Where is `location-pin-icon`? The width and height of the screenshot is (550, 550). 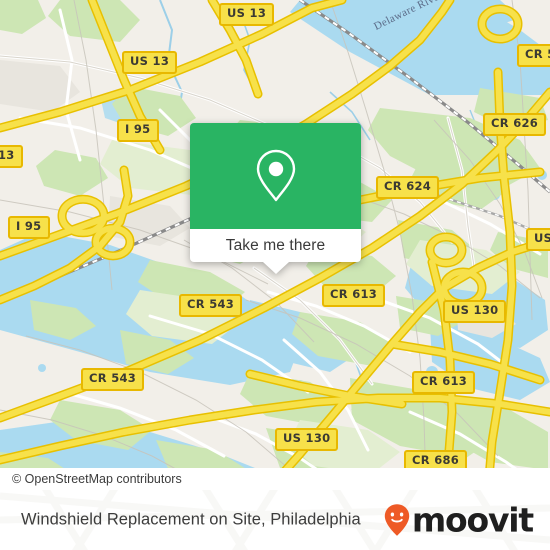 location-pin-icon is located at coordinates (275, 175).